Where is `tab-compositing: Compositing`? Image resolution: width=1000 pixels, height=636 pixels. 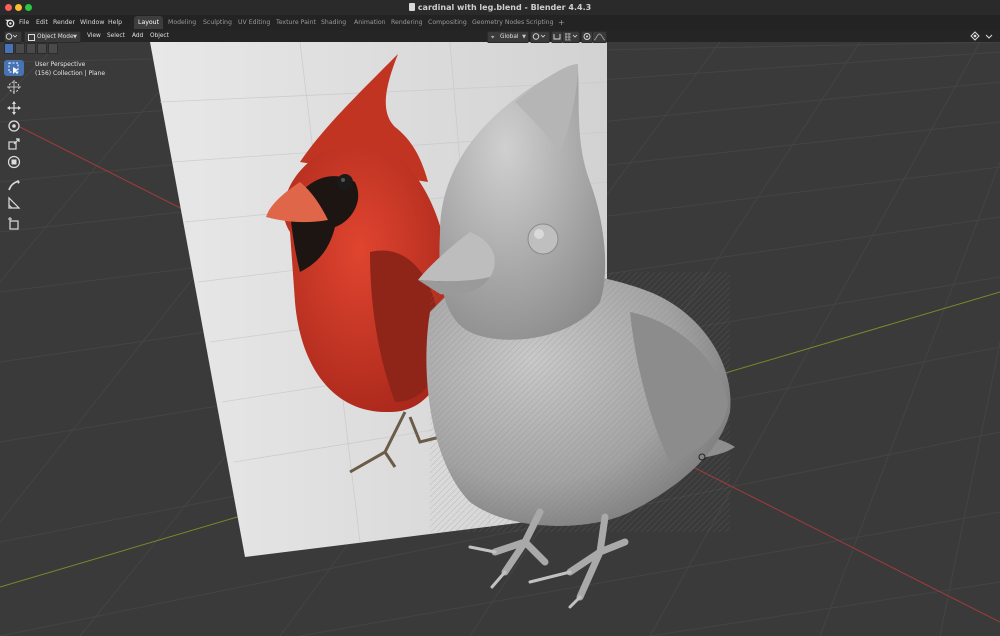
tab-compositing: Compositing is located at coordinates (447, 22).